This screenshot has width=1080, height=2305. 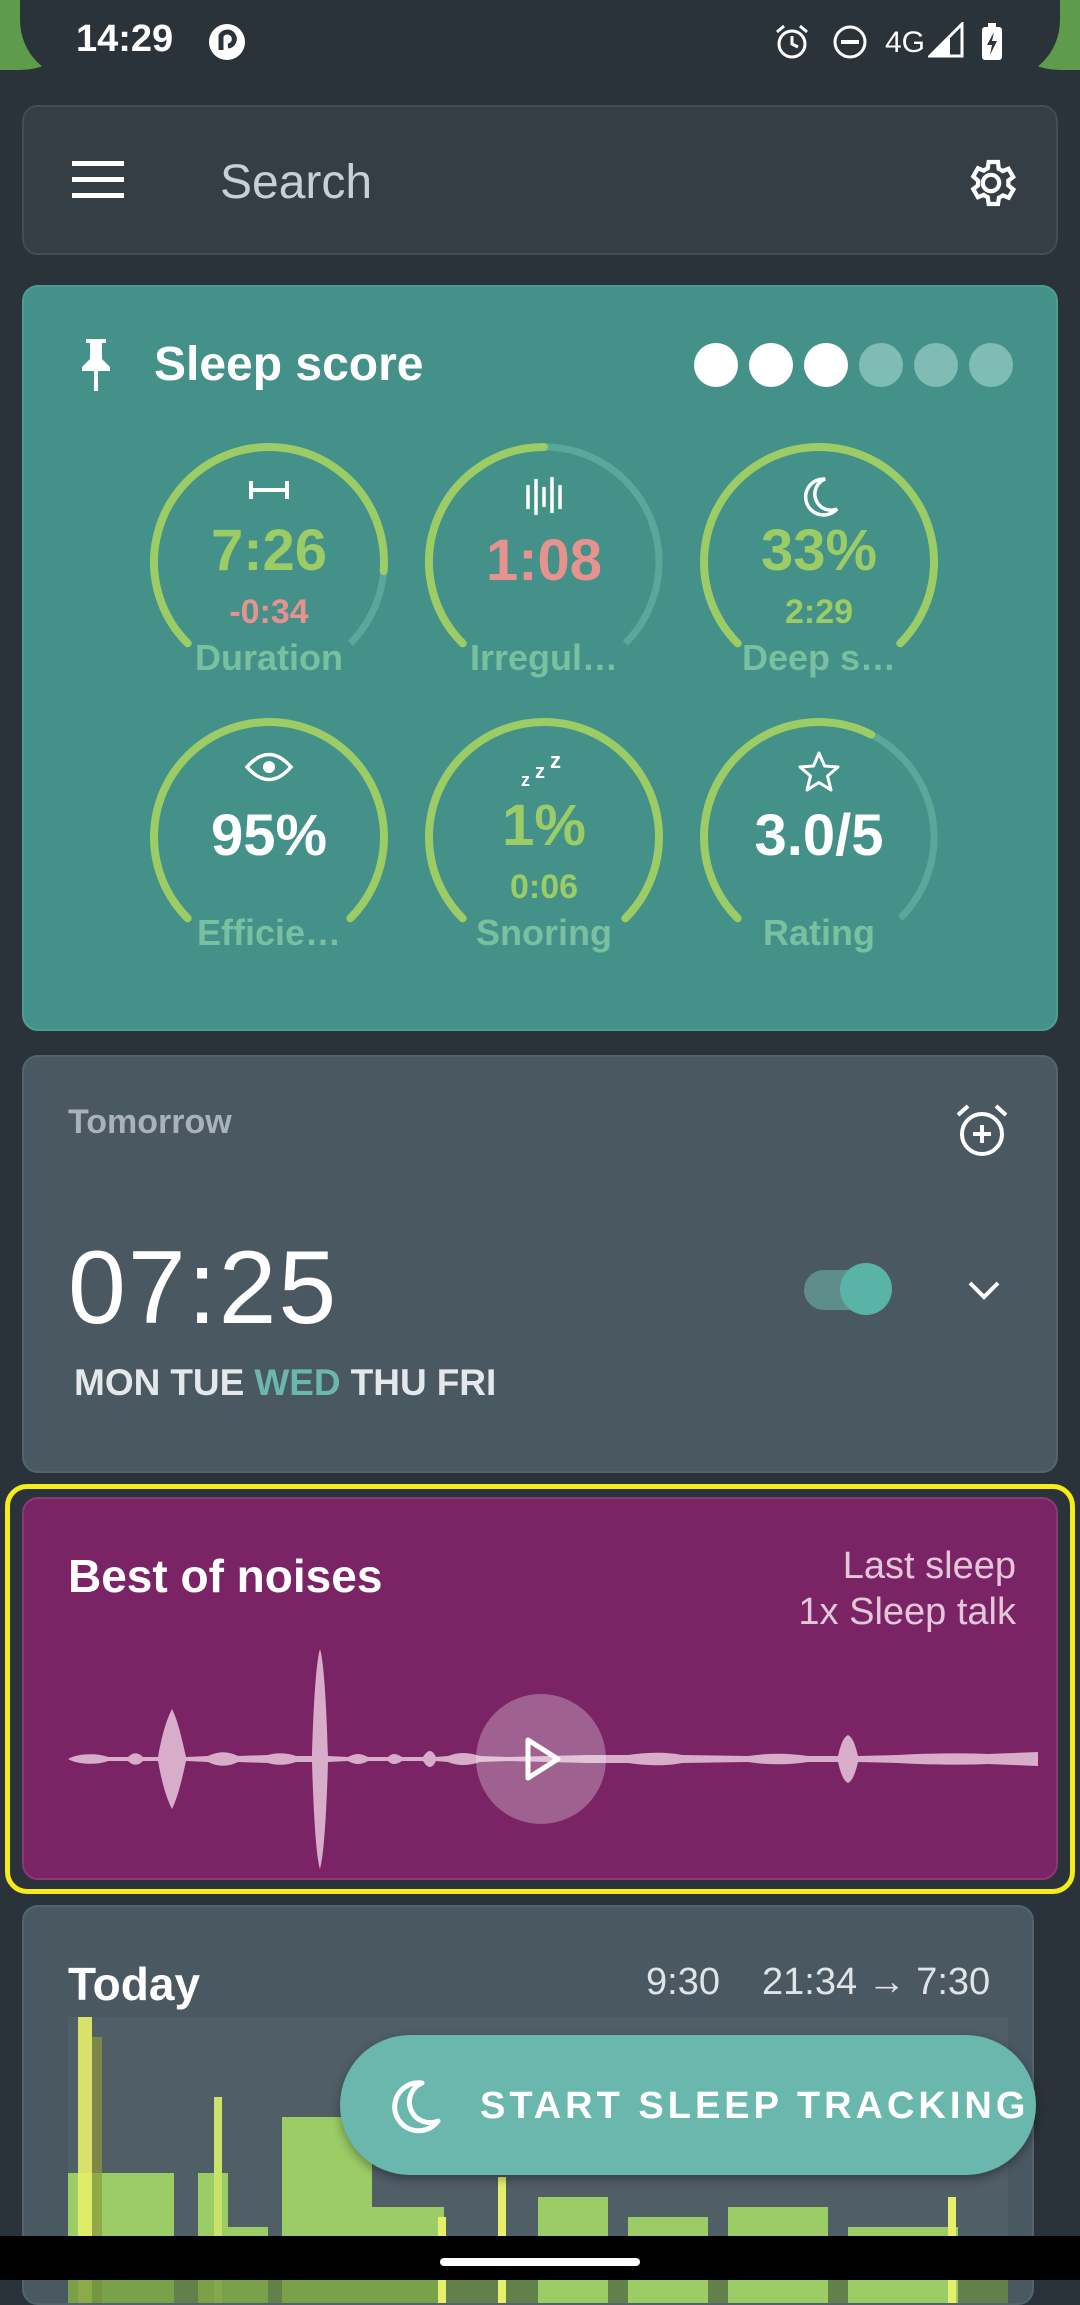 What do you see at coordinates (134, 1984) in the screenshot?
I see `today-title: Today` at bounding box center [134, 1984].